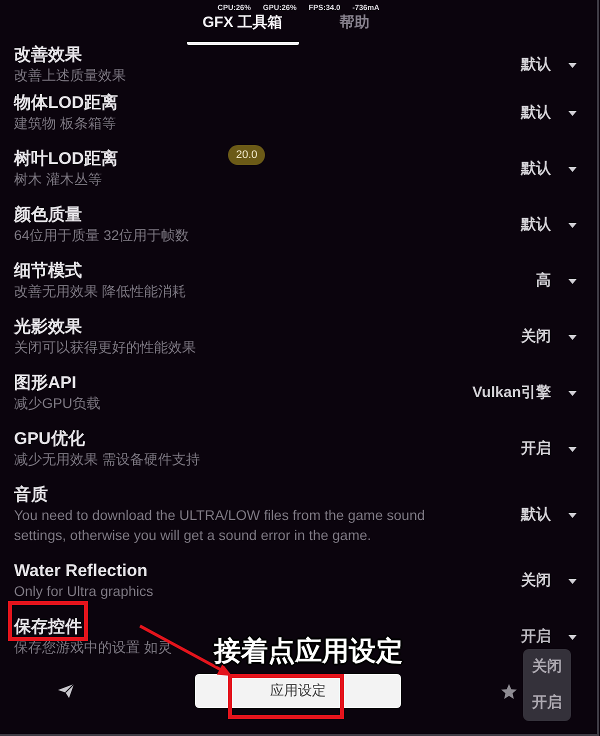  Describe the element at coordinates (547, 703) in the screenshot. I see `menu-item: 开启` at that location.